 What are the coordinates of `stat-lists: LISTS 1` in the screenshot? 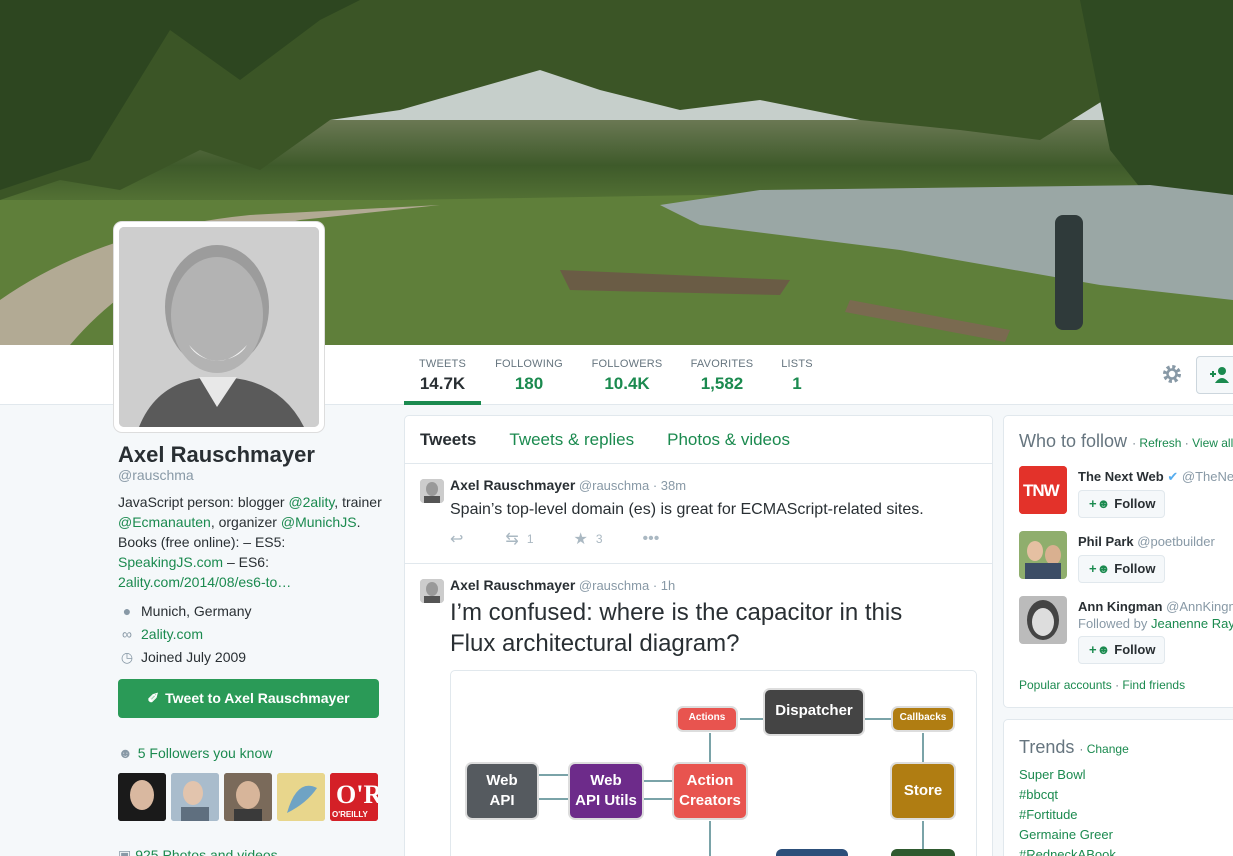 It's located at (797, 375).